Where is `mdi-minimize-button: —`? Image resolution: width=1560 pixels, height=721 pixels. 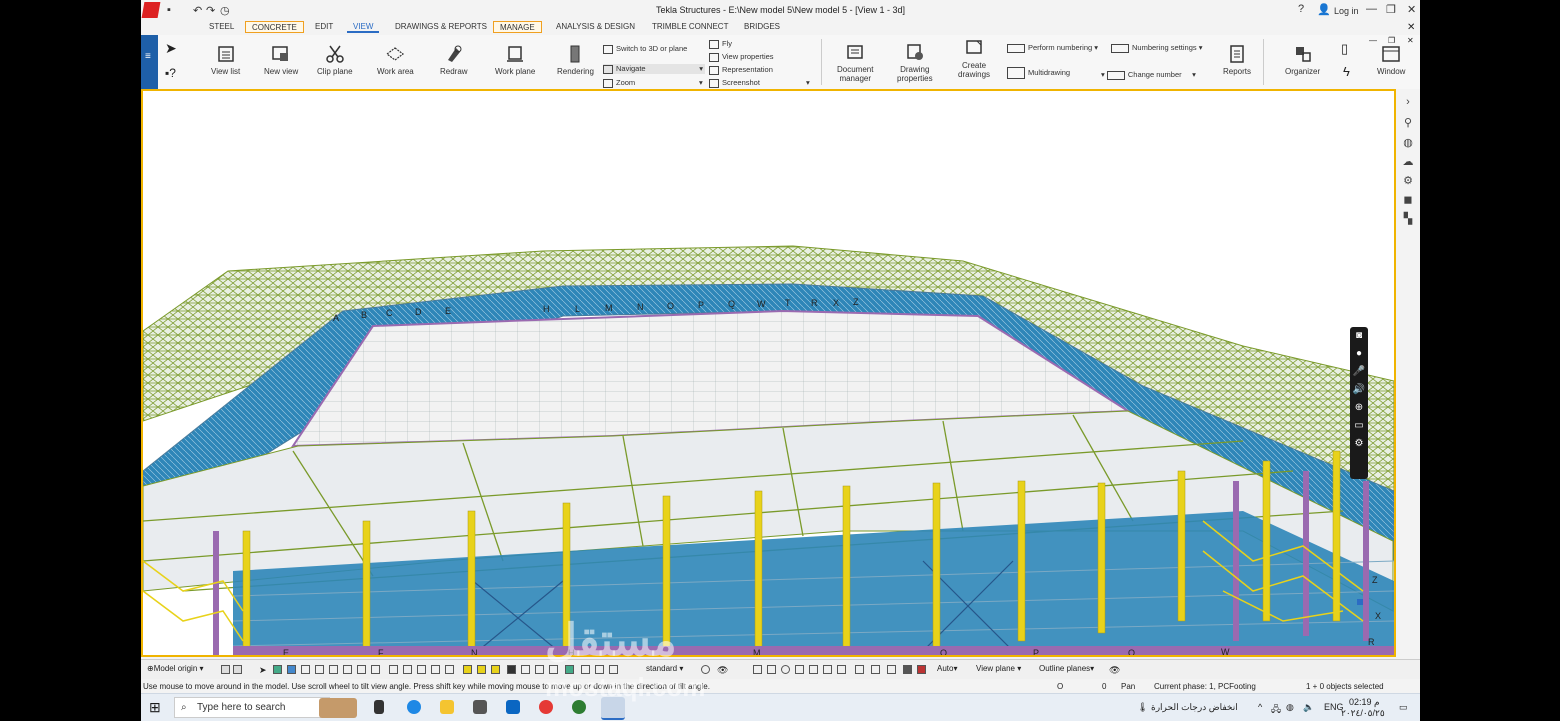 mdi-minimize-button: — is located at coordinates (1373, 40).